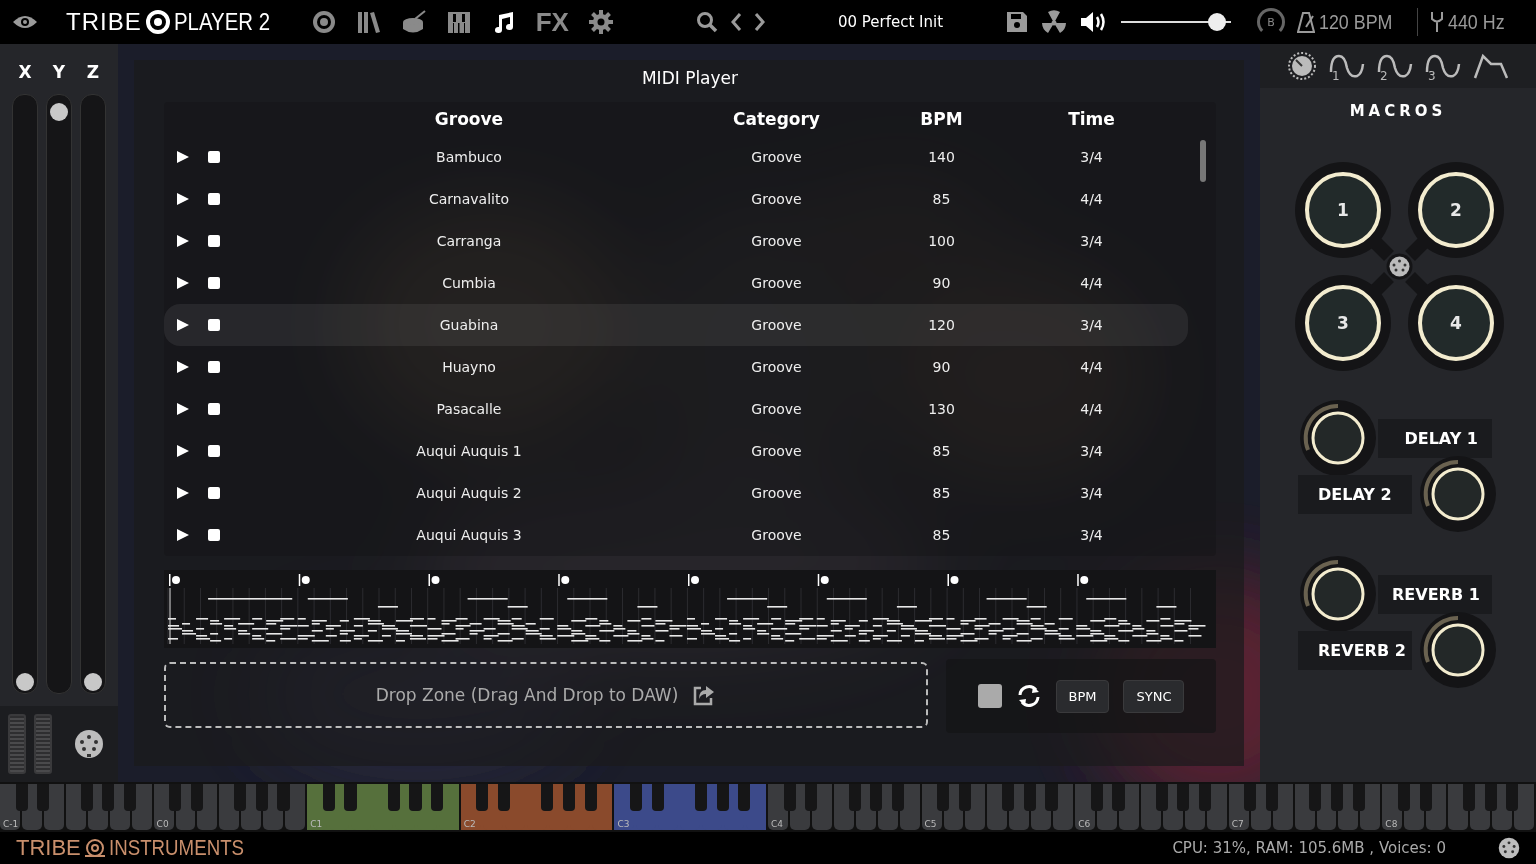 The image size is (1536, 864). What do you see at coordinates (676, 451) in the screenshot?
I see `table-row: Auqui Auquis 1 Groove 85 3/4` at bounding box center [676, 451].